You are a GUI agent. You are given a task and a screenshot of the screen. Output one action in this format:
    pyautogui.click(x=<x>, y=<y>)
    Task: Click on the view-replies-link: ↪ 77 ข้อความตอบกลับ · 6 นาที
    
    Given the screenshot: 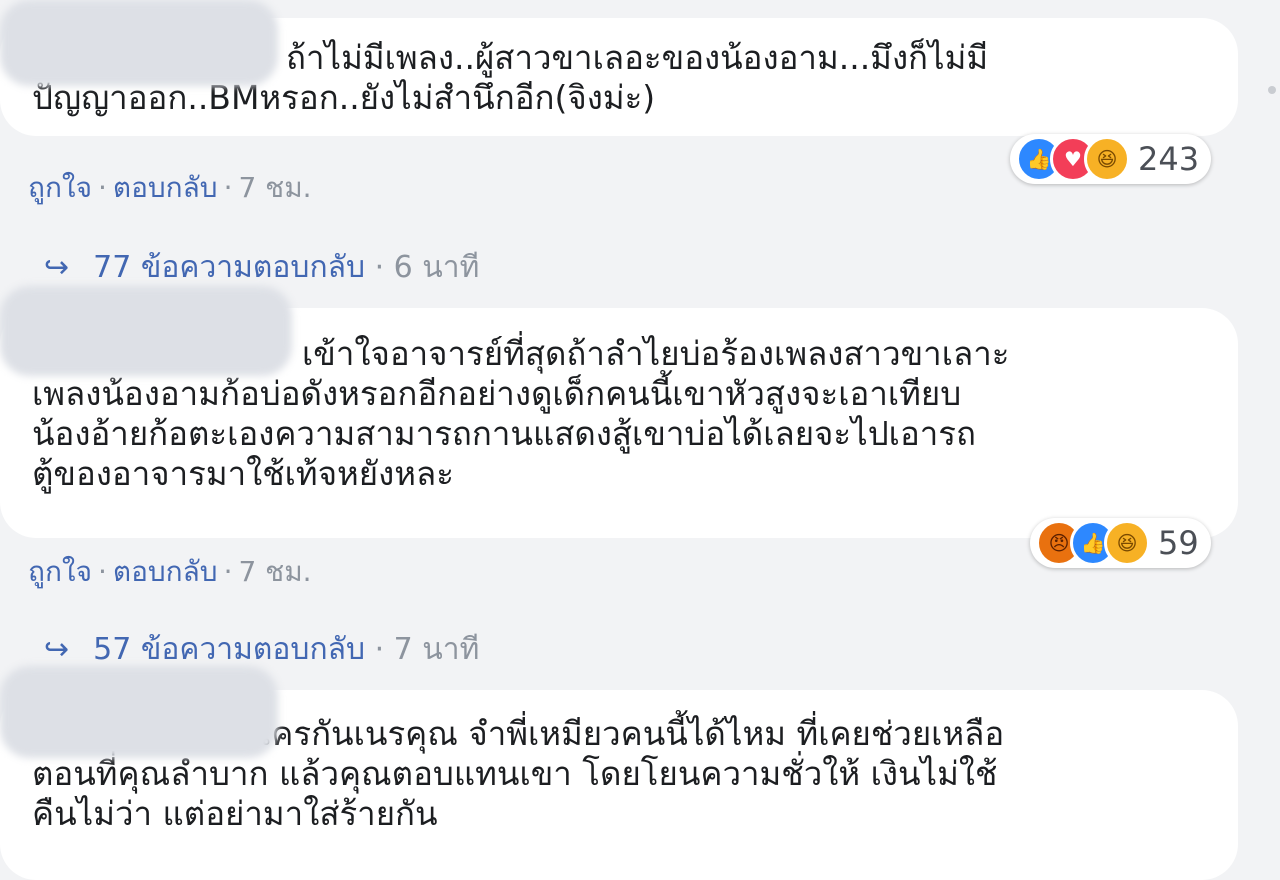 What is the action you would take?
    pyautogui.click(x=261, y=267)
    